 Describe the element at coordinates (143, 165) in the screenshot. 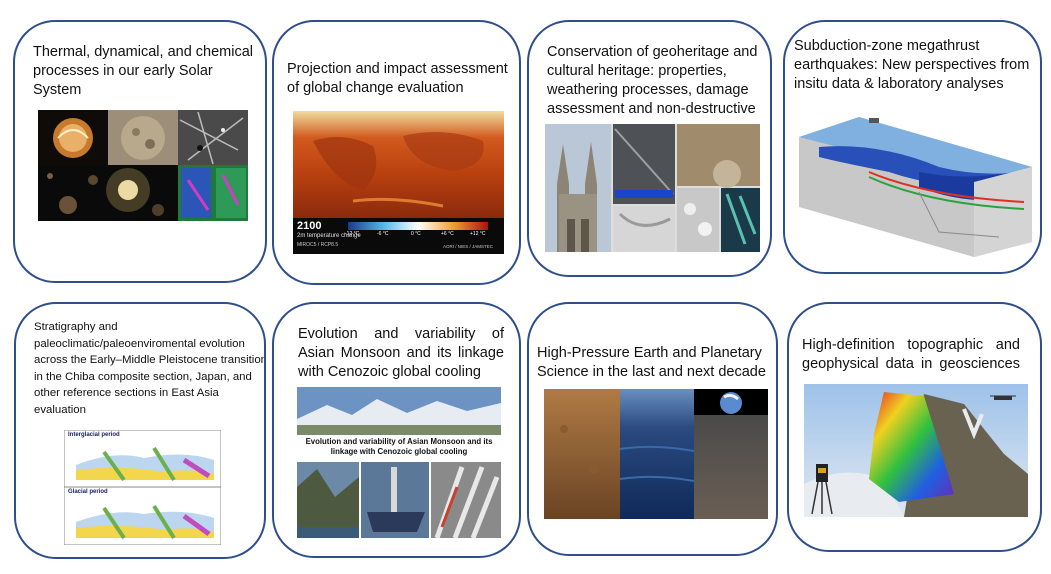

I see `solar-system-image` at that location.